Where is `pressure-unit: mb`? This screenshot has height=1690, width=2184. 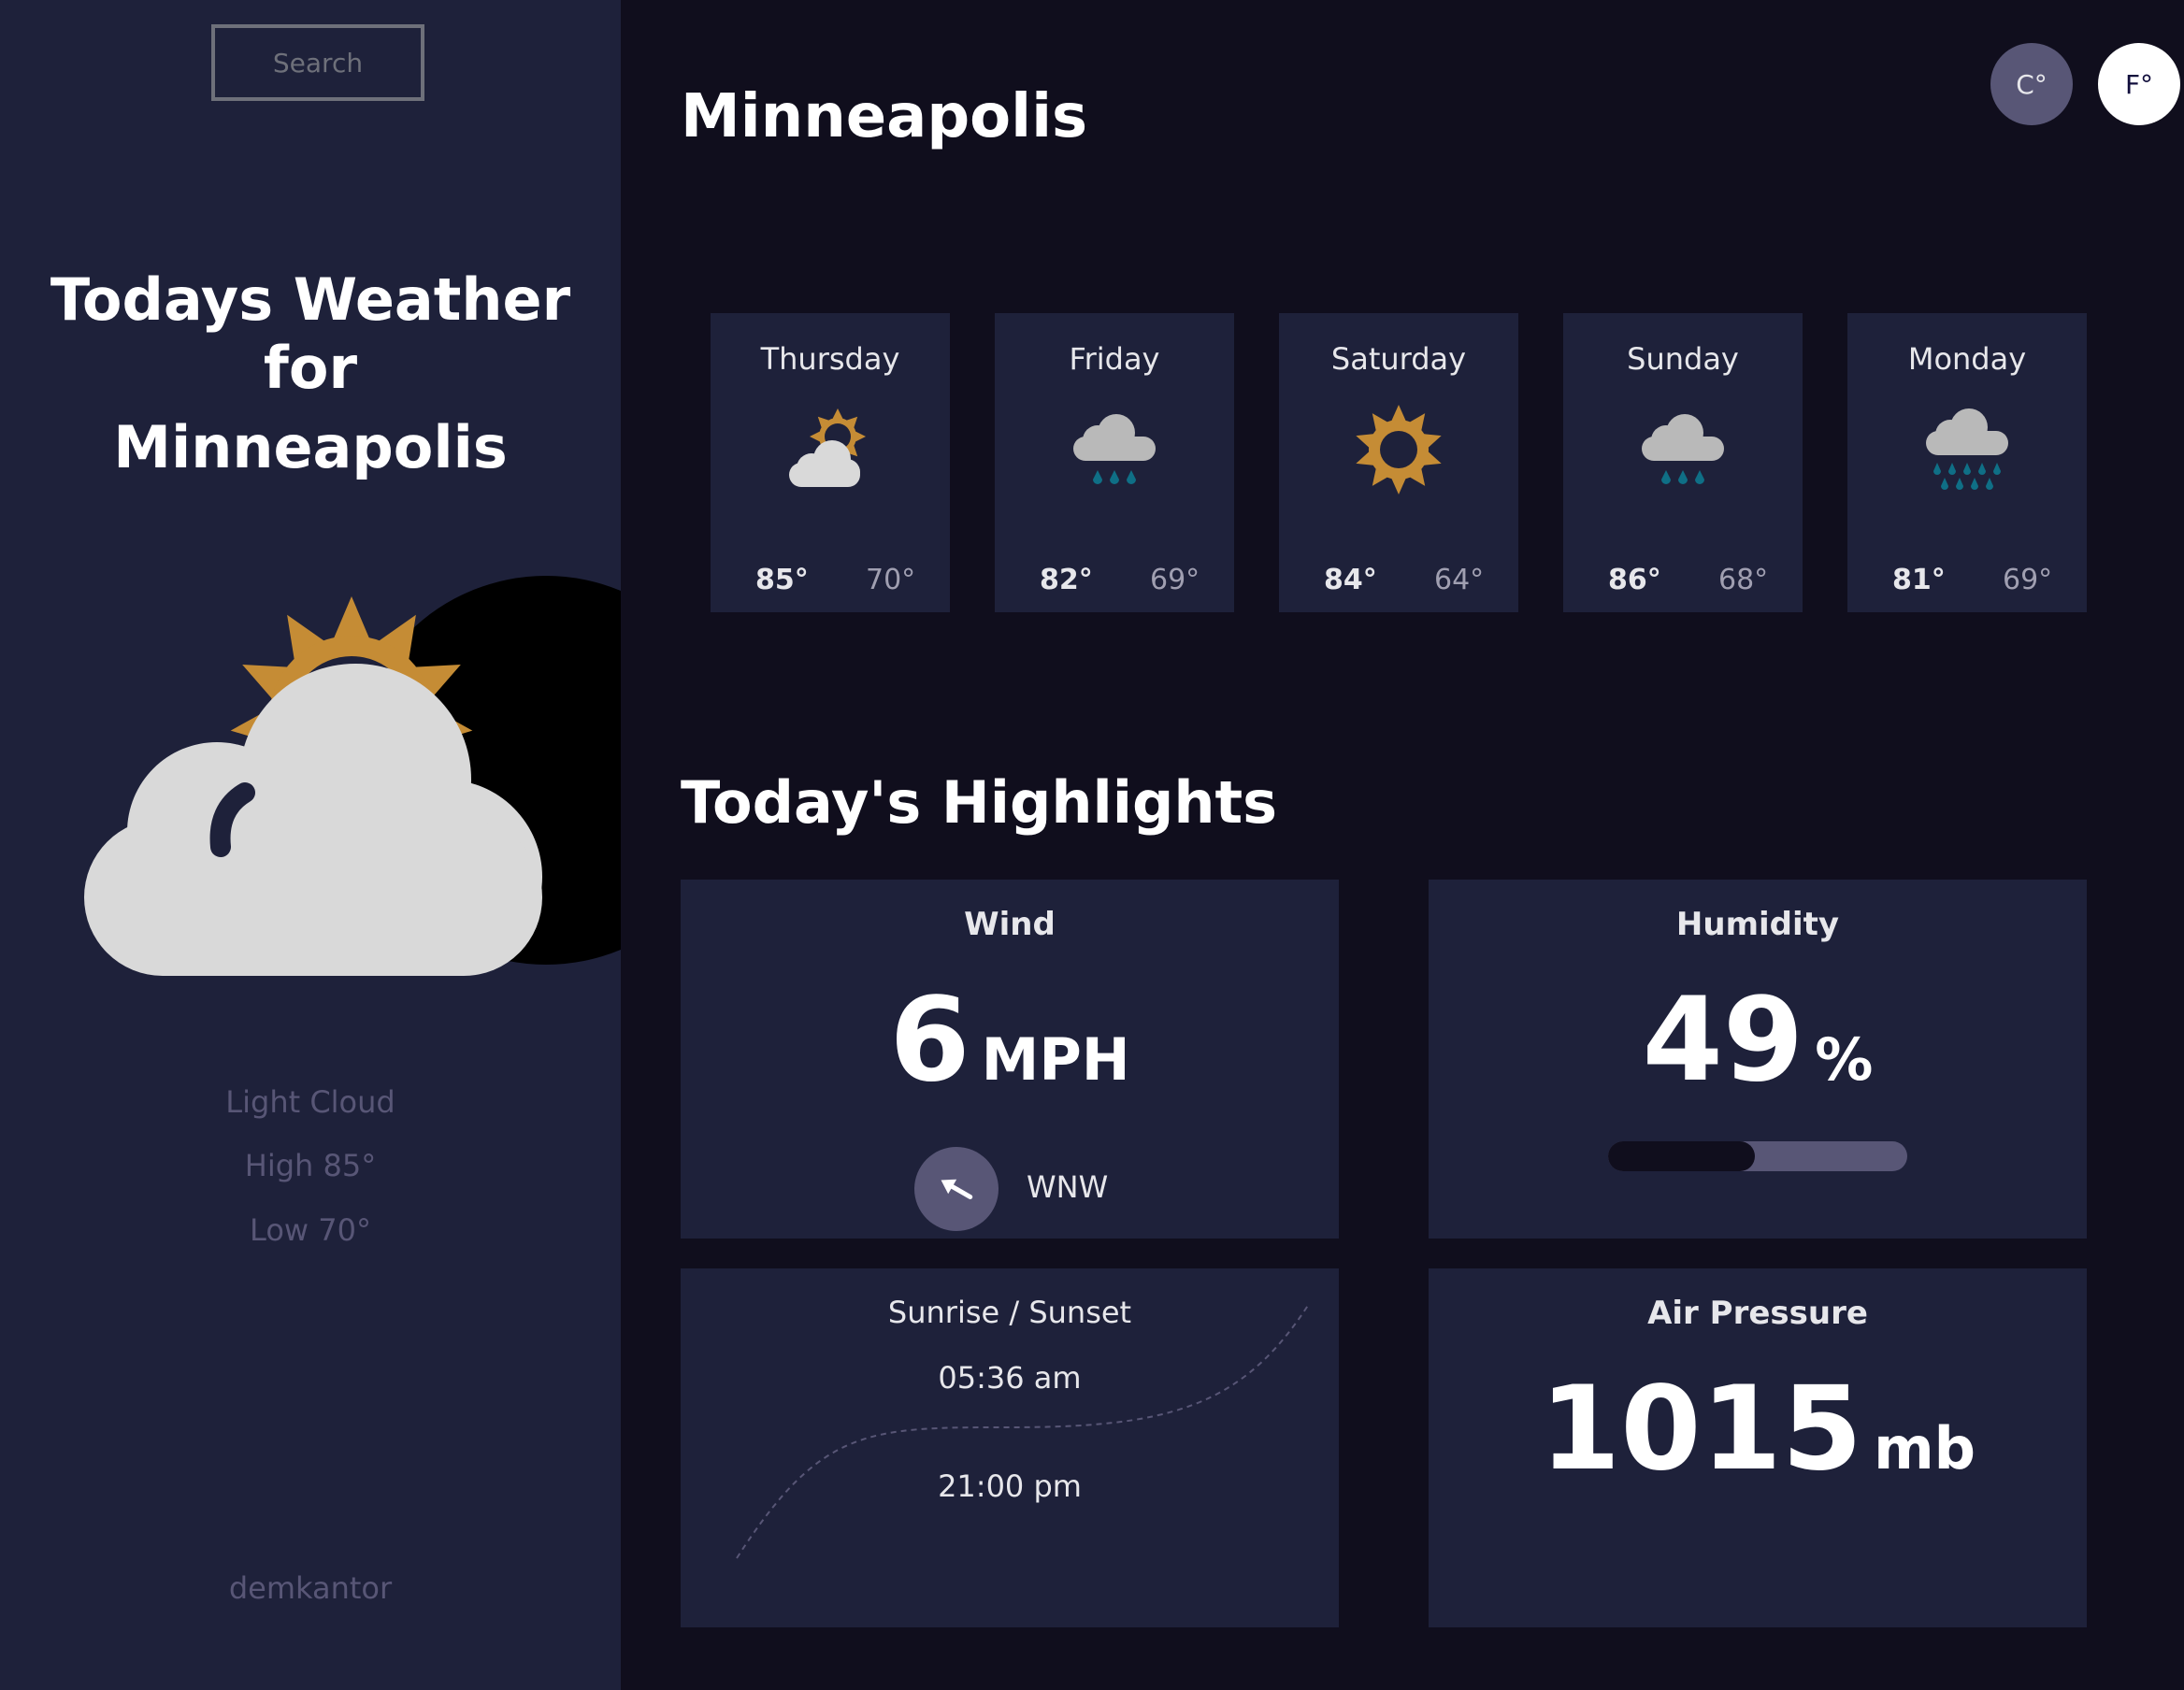
pressure-unit: mb is located at coordinates (1925, 1448).